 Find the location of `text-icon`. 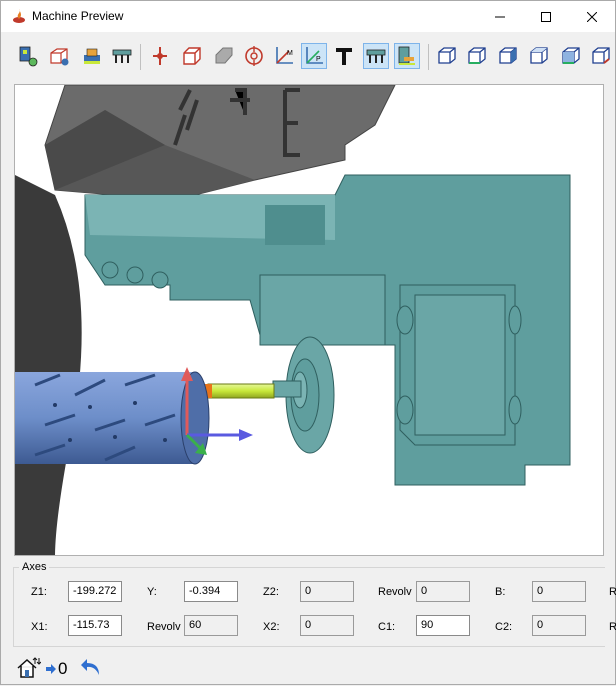

text-icon is located at coordinates (344, 56).